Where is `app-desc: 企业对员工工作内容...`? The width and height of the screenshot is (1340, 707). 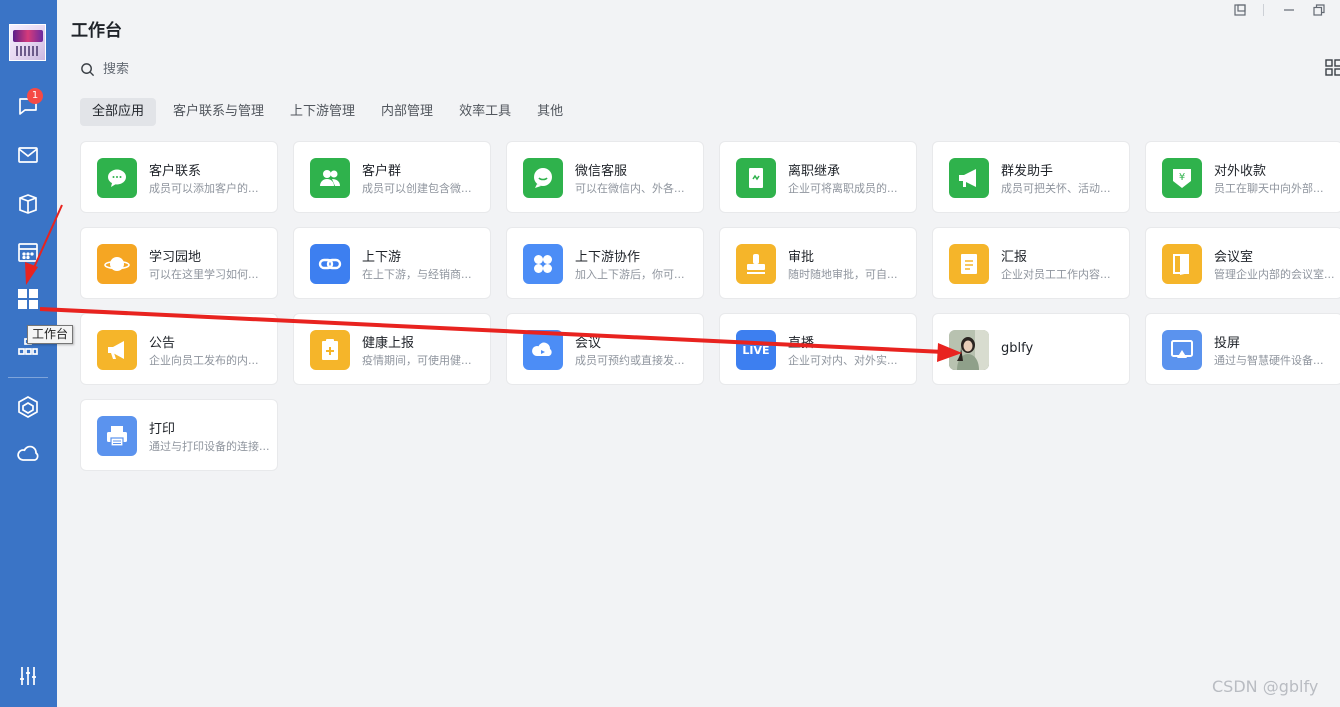
app-desc: 企业对员工工作内容... is located at coordinates (1056, 274).